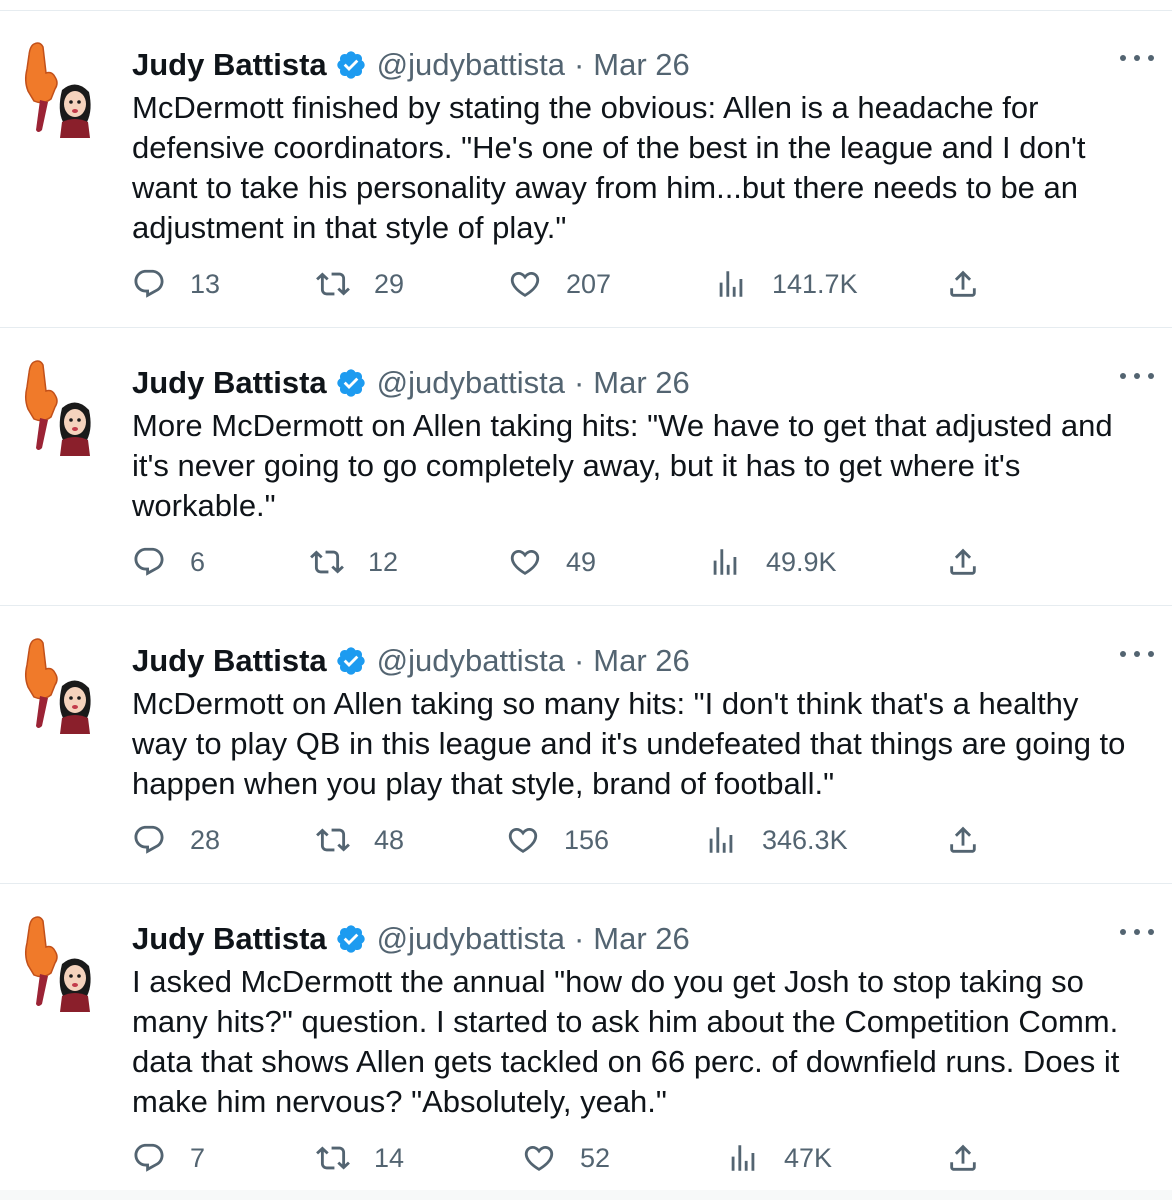 The image size is (1172, 1200). I want to click on views-button: 49.9K, so click(772, 562).